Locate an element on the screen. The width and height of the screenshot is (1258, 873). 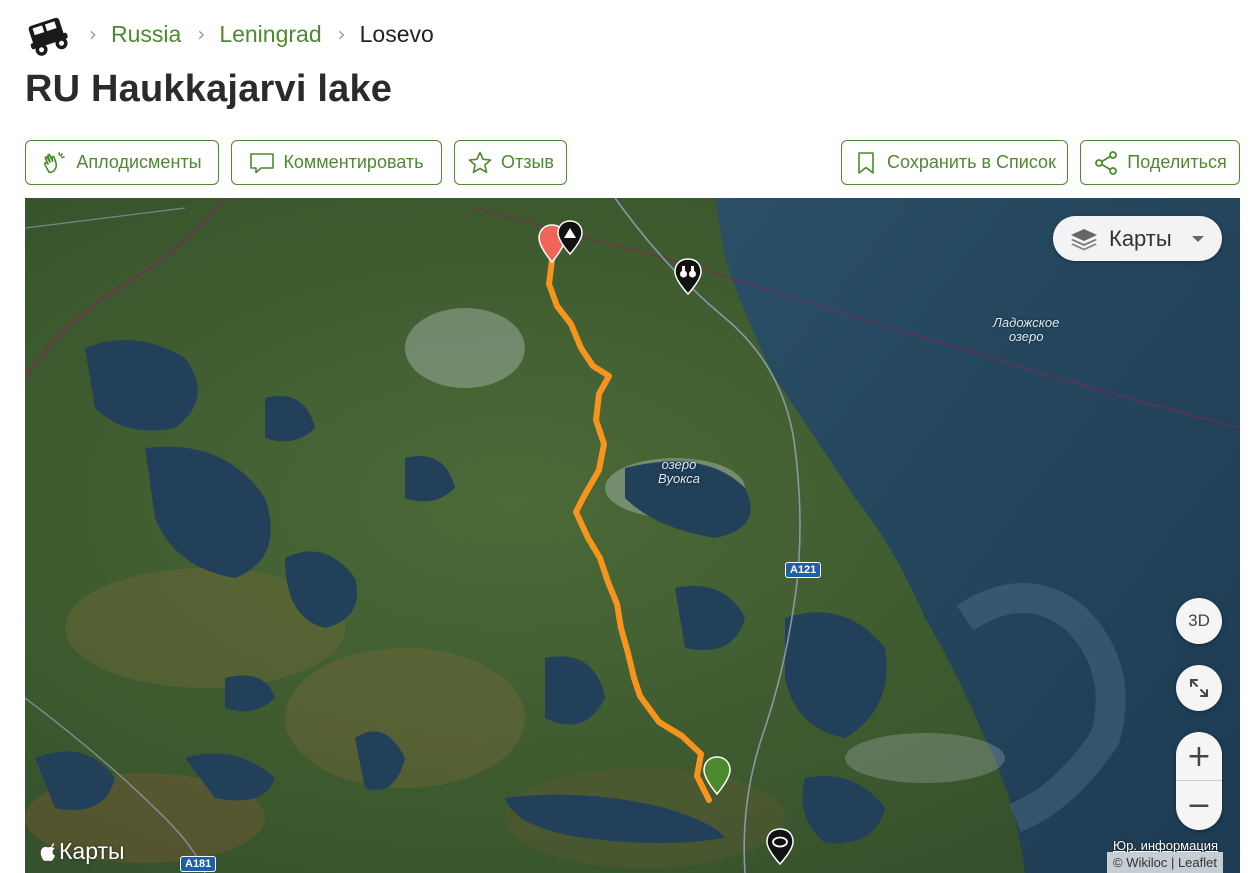
start-marker-icon is located at coordinates (717, 776).